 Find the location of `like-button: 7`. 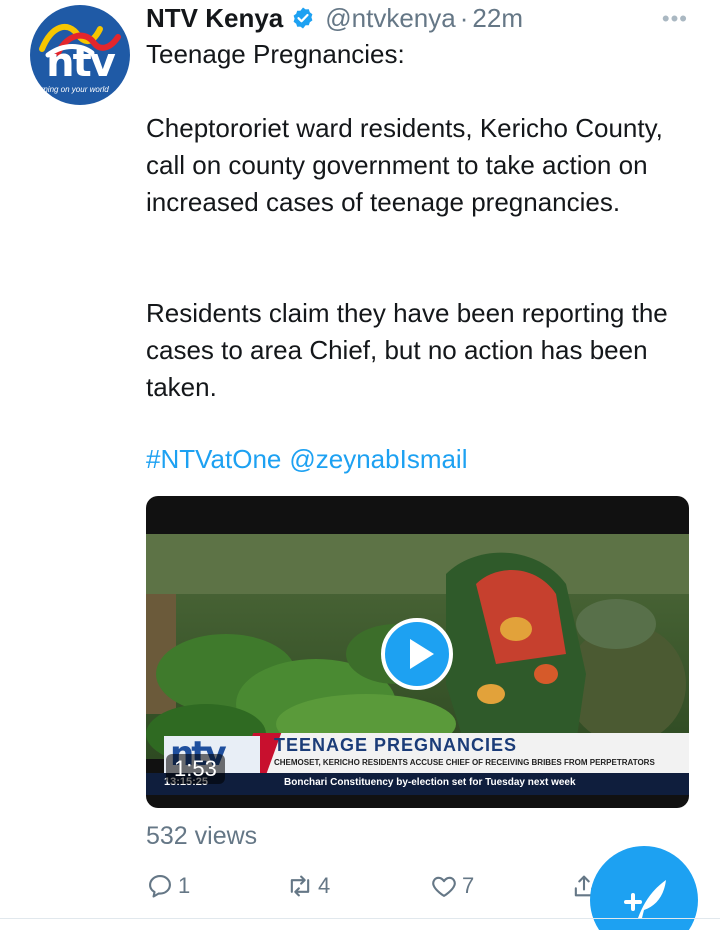

like-button: 7 is located at coordinates (452, 886).